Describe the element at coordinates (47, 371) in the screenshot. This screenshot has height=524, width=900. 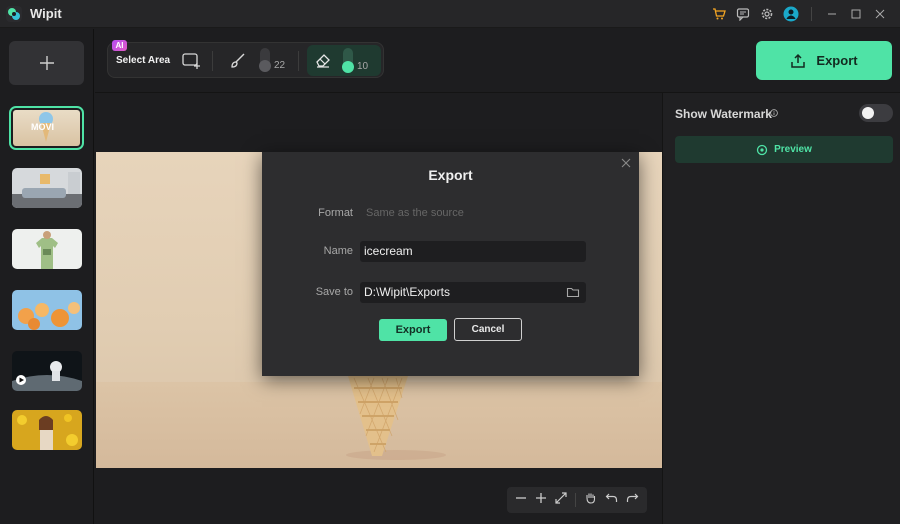
I see `thumbnail-astronaut` at that location.